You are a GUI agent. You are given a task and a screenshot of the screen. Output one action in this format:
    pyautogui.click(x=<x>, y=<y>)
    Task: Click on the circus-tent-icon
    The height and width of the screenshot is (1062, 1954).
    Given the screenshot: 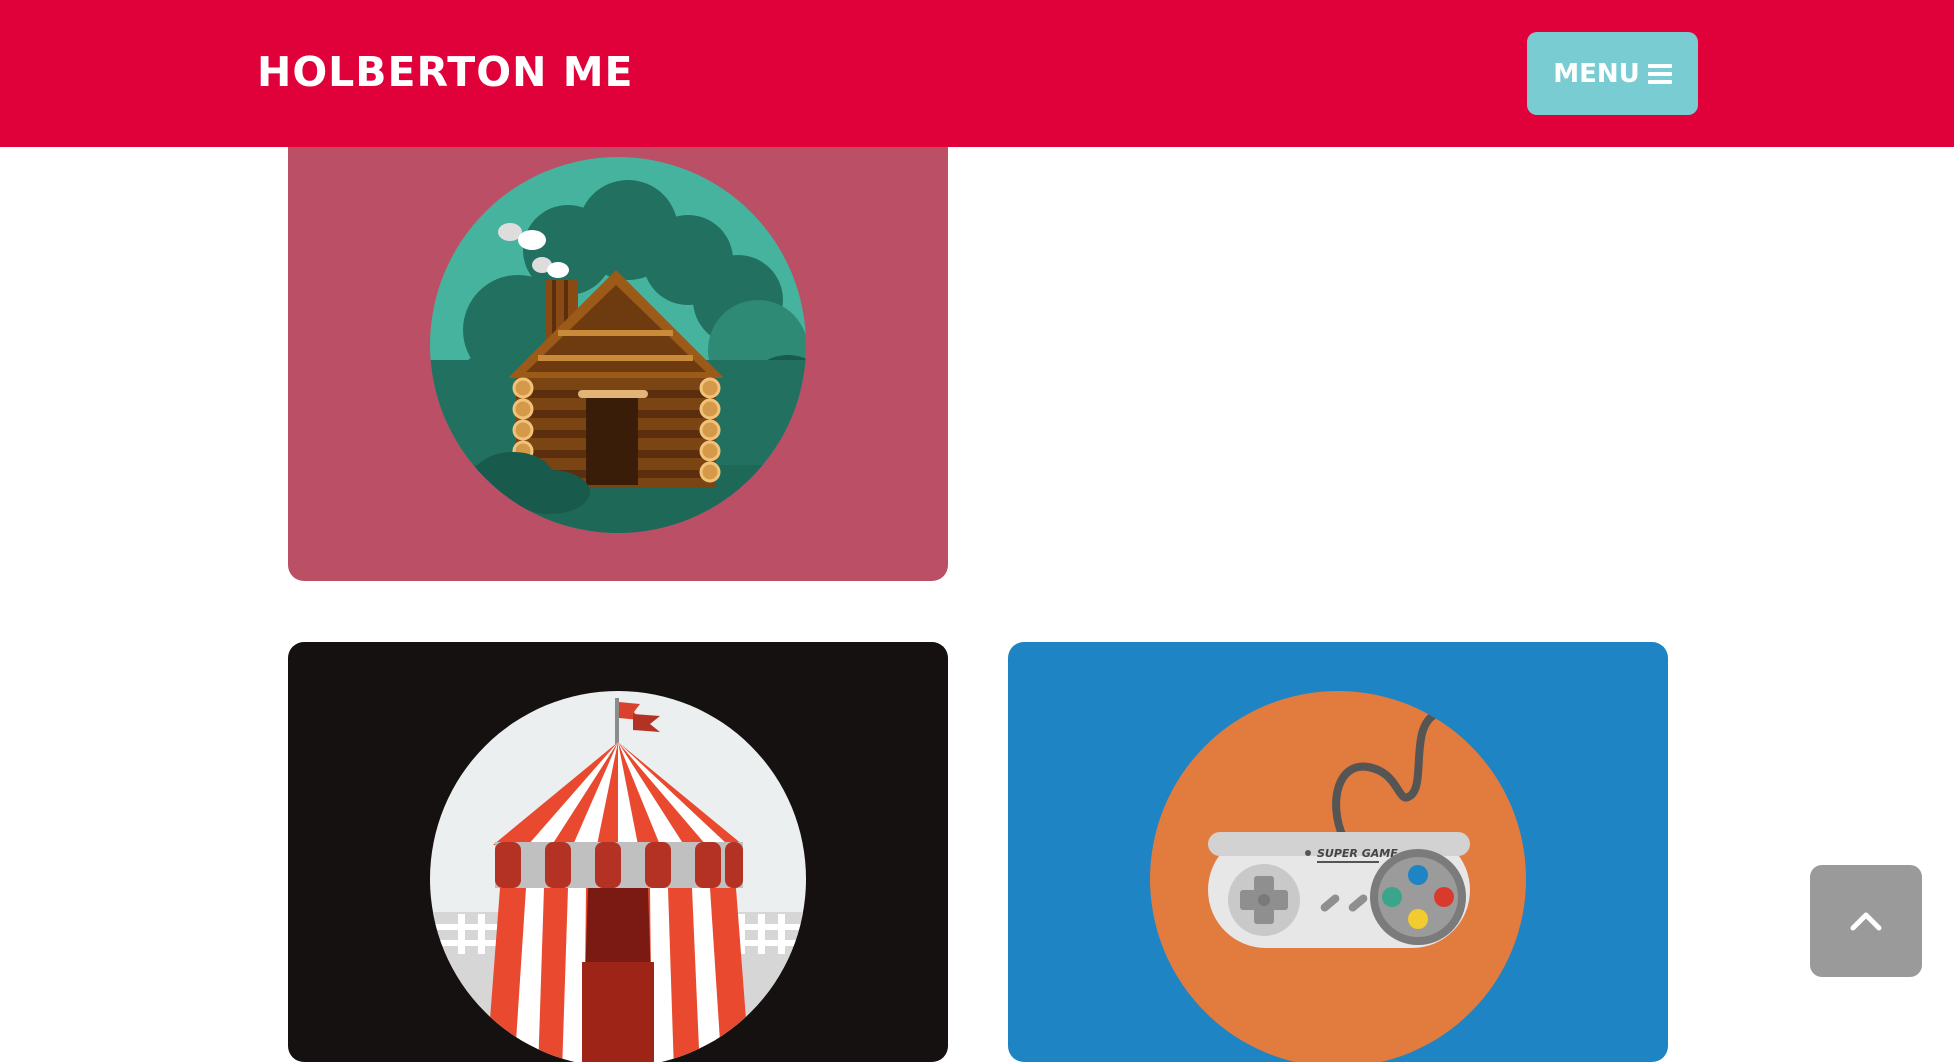 What is the action you would take?
    pyautogui.click(x=618, y=876)
    